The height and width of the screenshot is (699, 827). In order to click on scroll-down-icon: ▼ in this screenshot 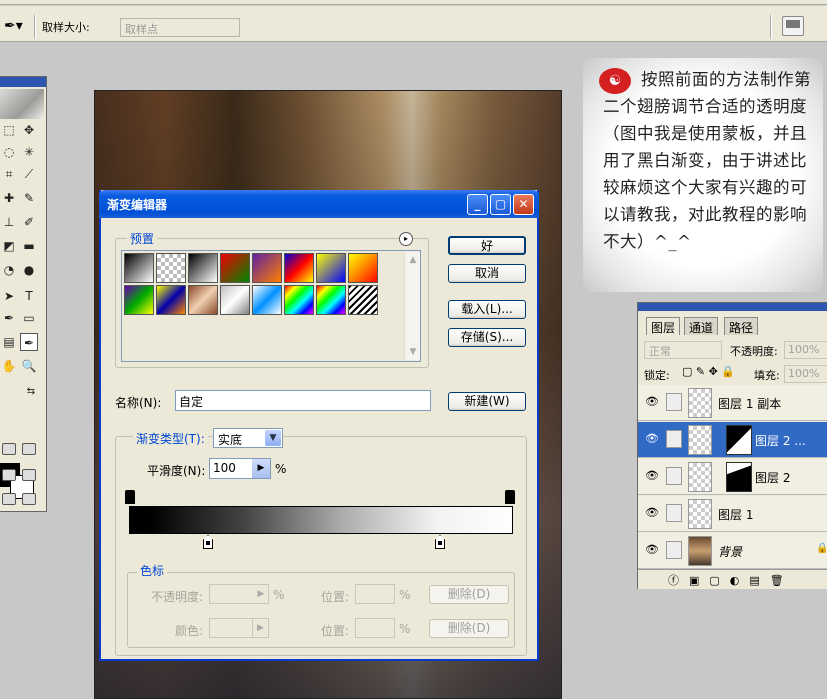, I will do `click(413, 352)`.